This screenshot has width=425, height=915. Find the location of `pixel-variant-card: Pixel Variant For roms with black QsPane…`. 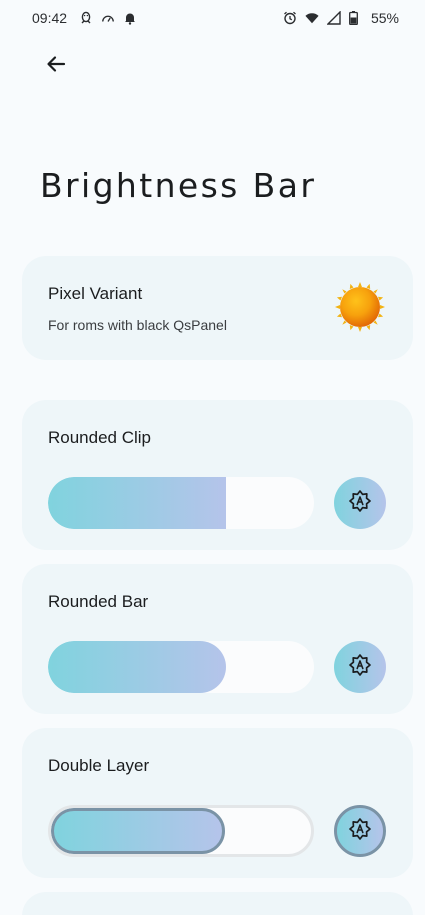

pixel-variant-card: Pixel Variant For roms with black QsPane… is located at coordinates (217, 308).